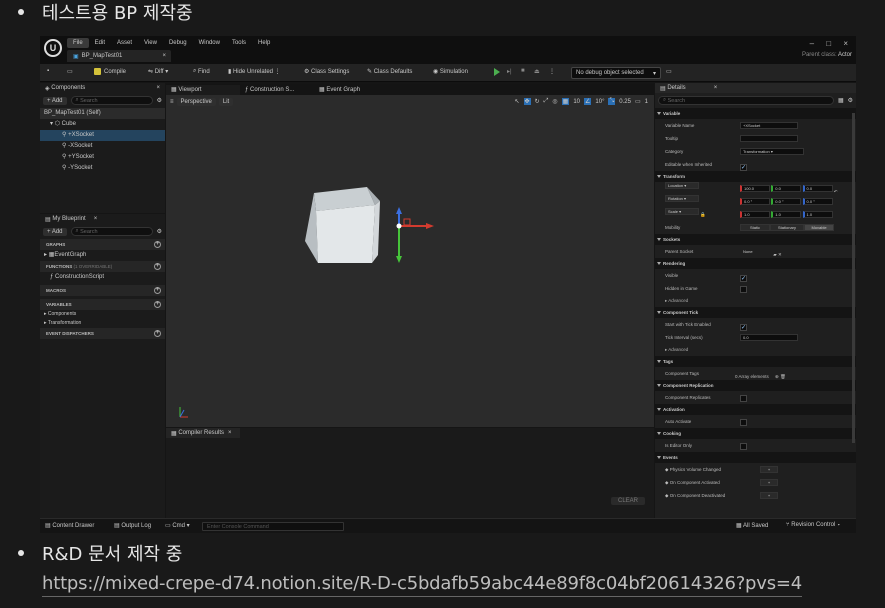 The width and height of the screenshot is (885, 608). Describe the element at coordinates (48, 71) in the screenshot. I see `save-icon: ▪` at that location.